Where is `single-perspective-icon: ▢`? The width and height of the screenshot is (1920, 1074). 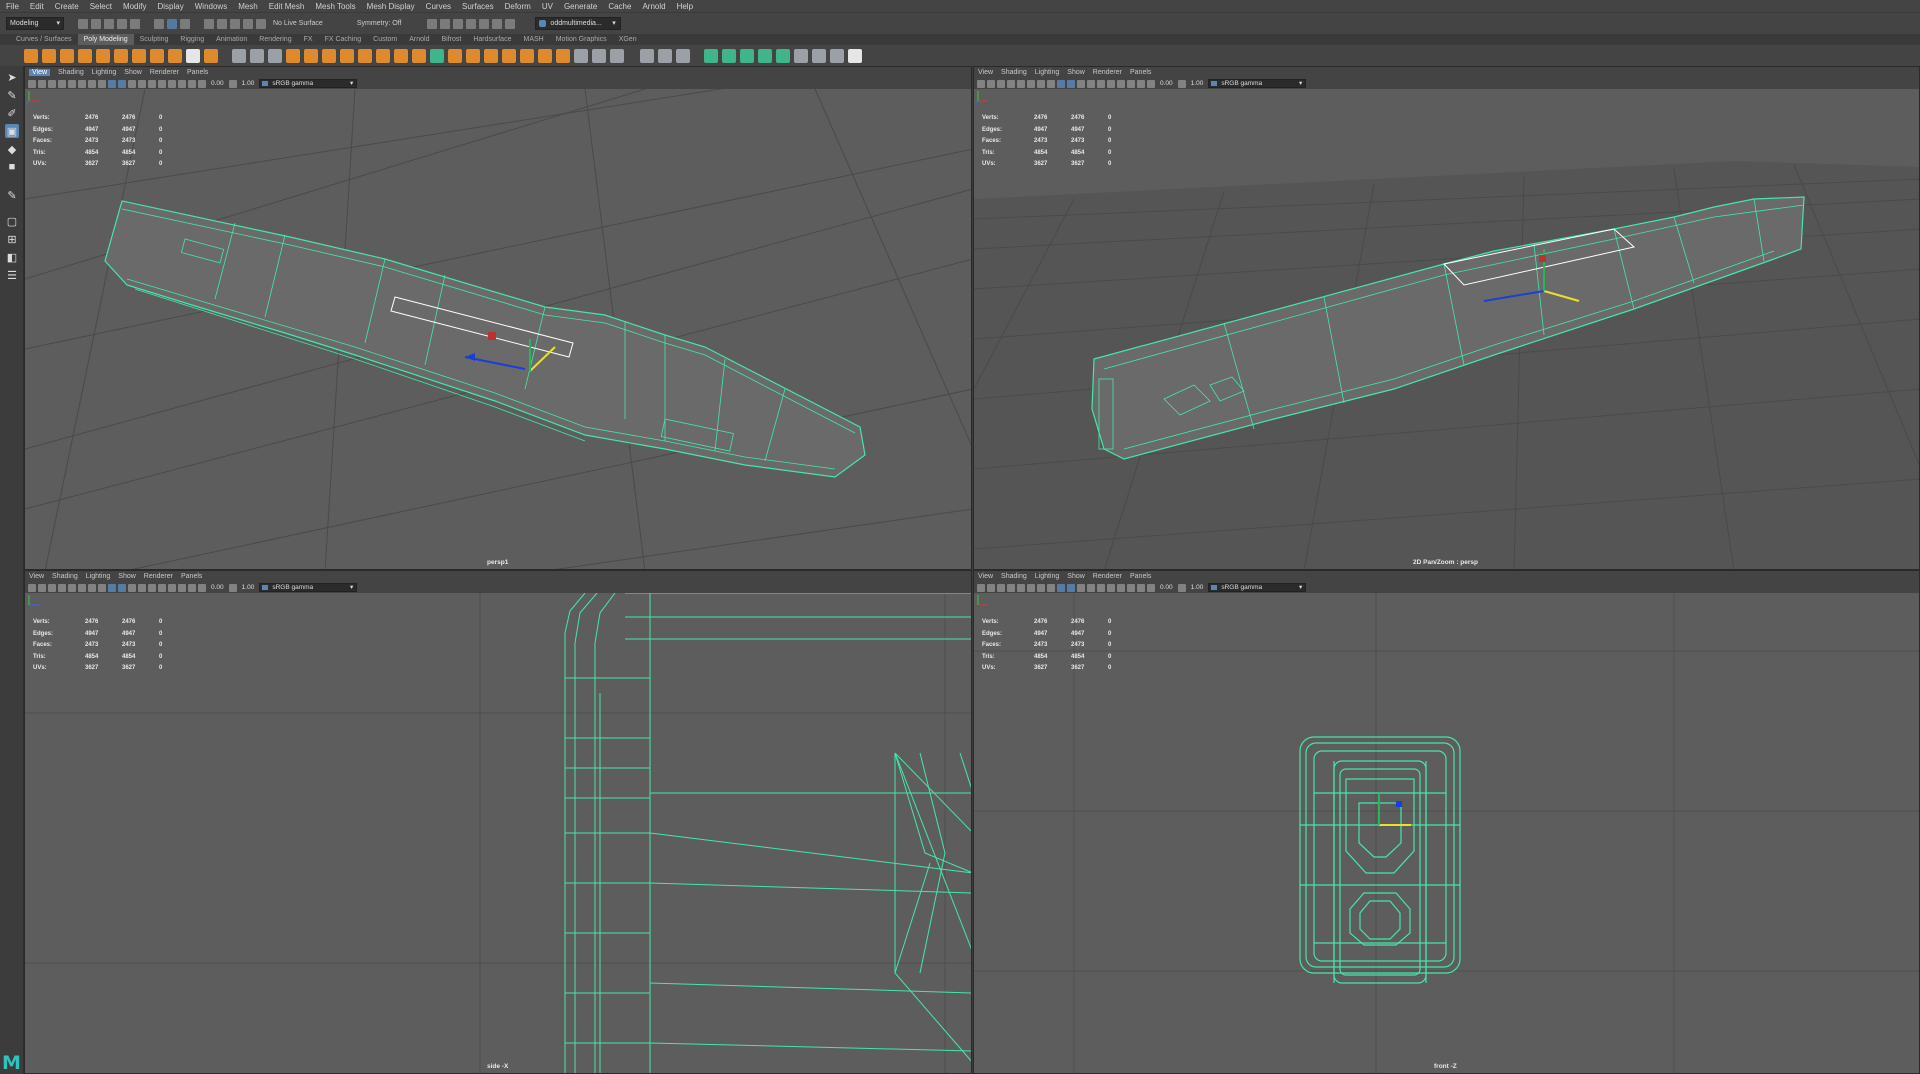 single-perspective-icon: ▢ is located at coordinates (12, 221).